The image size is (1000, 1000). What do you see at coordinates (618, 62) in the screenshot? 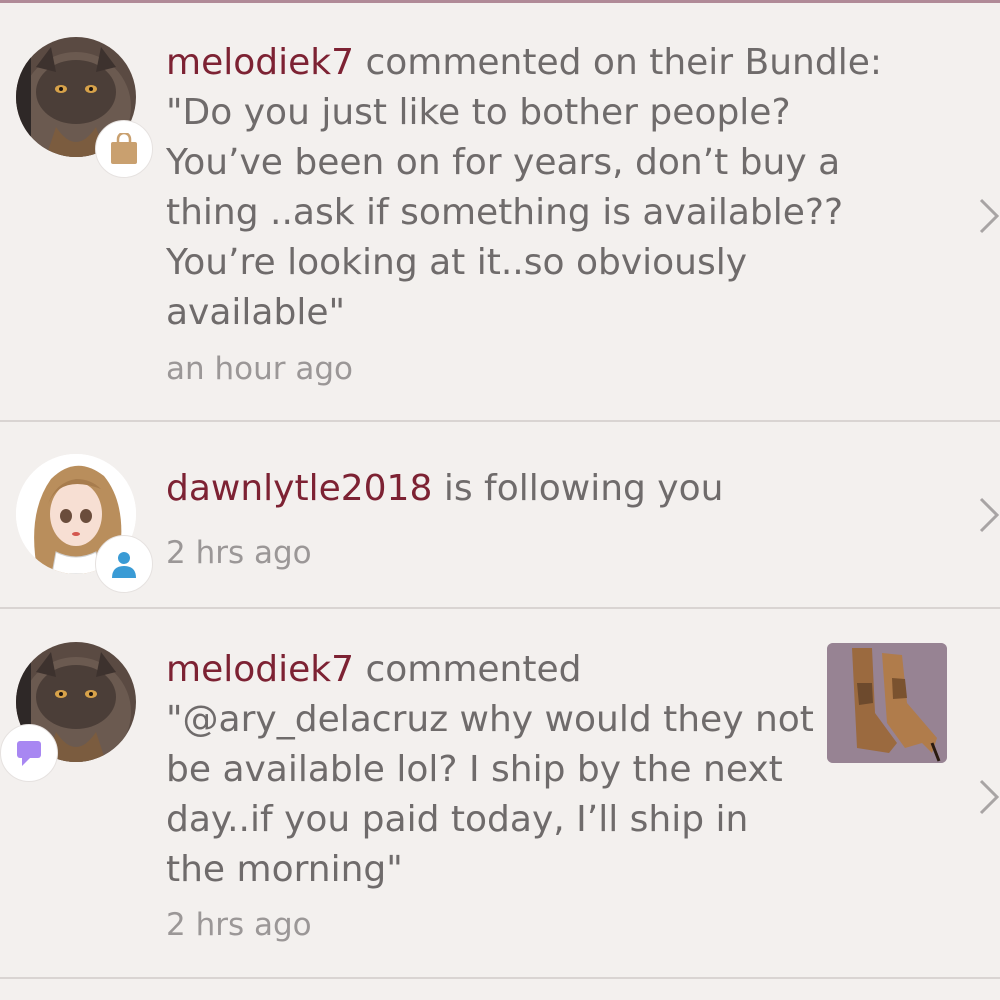
I see `action-text: commented on their Bundle:` at bounding box center [618, 62].